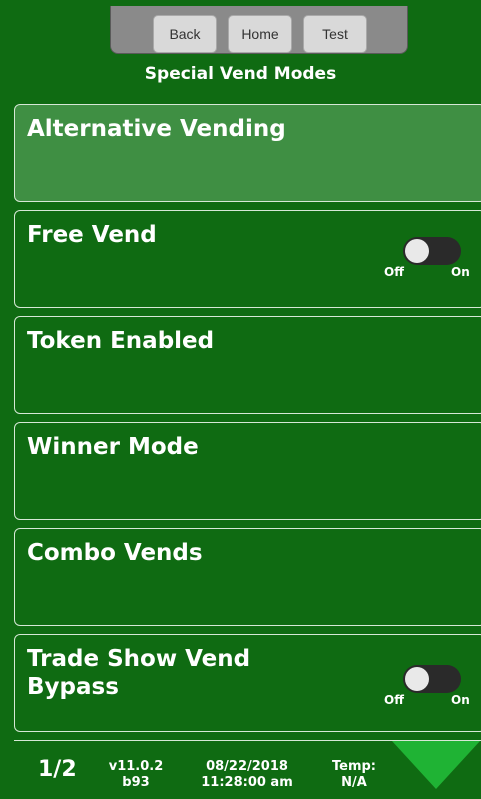 The height and width of the screenshot is (799, 481). What do you see at coordinates (432, 679) in the screenshot?
I see `trade-show-toggle` at bounding box center [432, 679].